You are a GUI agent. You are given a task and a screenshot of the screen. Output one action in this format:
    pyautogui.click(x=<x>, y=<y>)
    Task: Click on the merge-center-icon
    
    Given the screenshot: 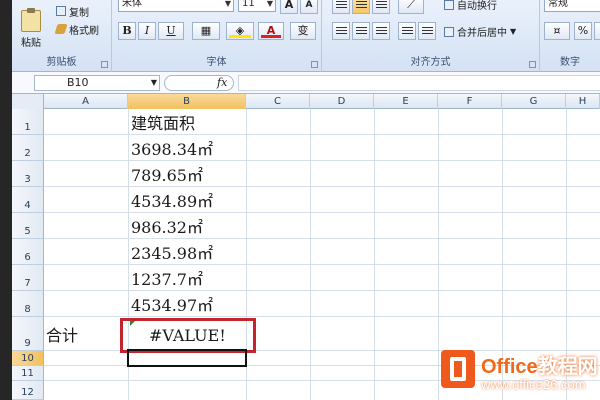 What is the action you would take?
    pyautogui.click(x=449, y=31)
    